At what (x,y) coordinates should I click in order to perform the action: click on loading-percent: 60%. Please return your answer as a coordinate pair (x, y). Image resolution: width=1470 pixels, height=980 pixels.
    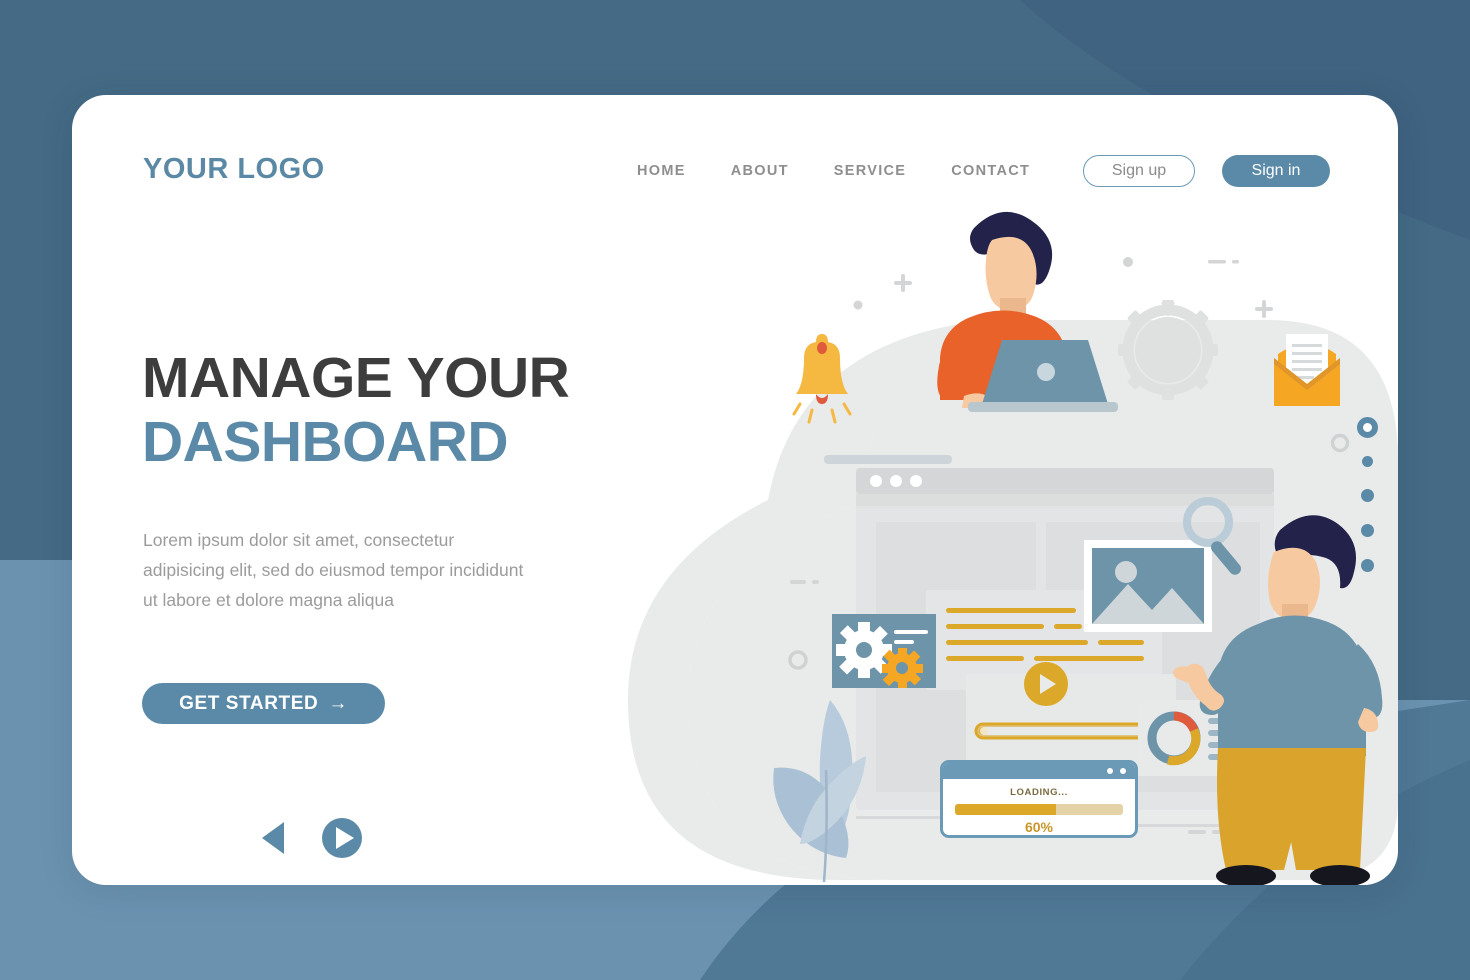
    Looking at the image, I should click on (1039, 827).